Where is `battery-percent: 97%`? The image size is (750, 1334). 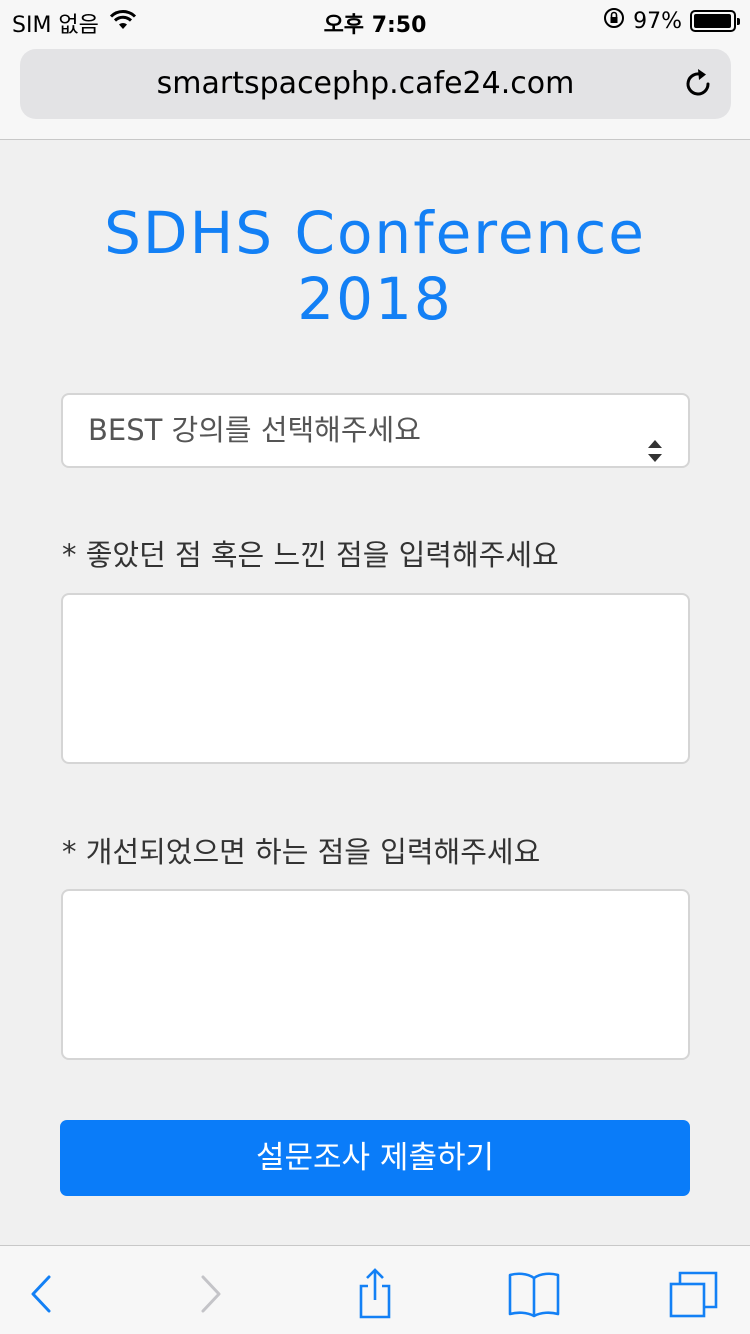
battery-percent: 97% is located at coordinates (657, 21).